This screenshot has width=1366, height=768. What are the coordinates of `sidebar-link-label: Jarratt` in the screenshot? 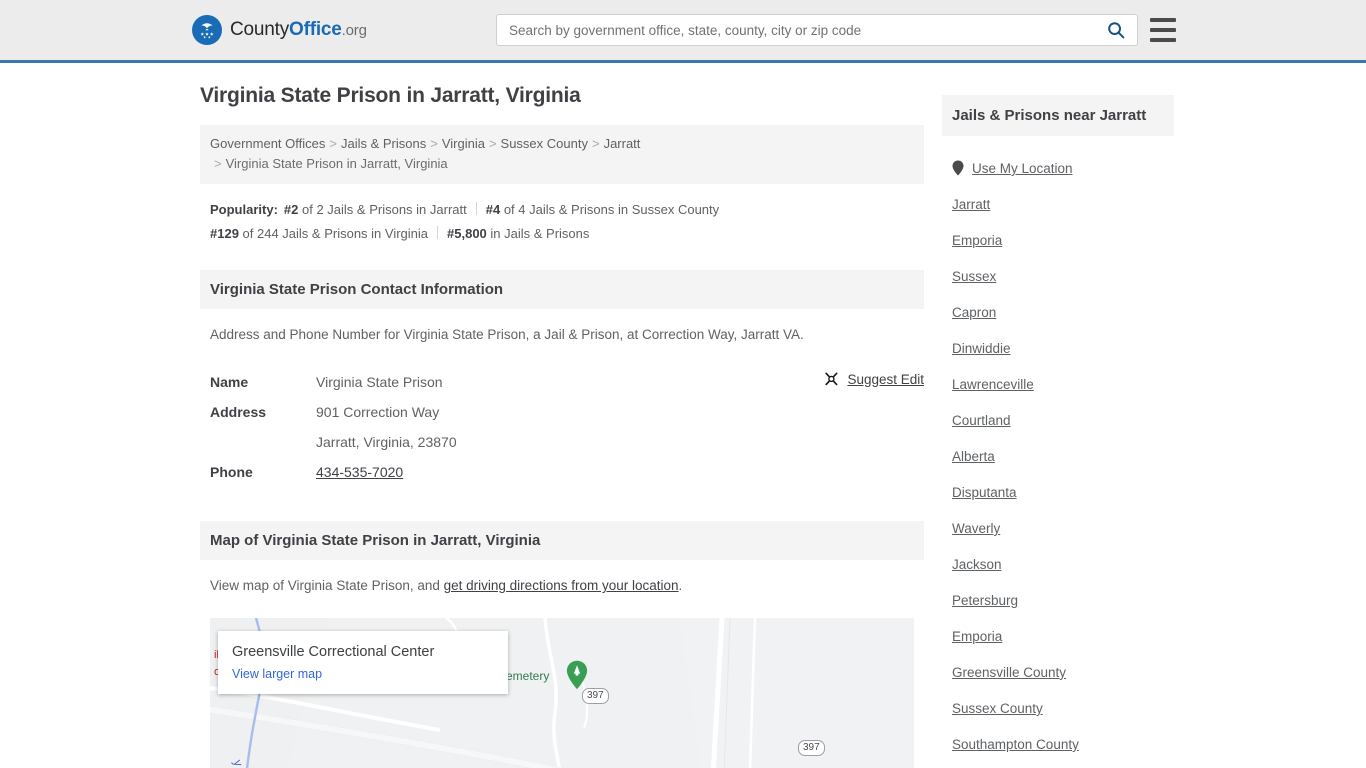 It's located at (971, 204).